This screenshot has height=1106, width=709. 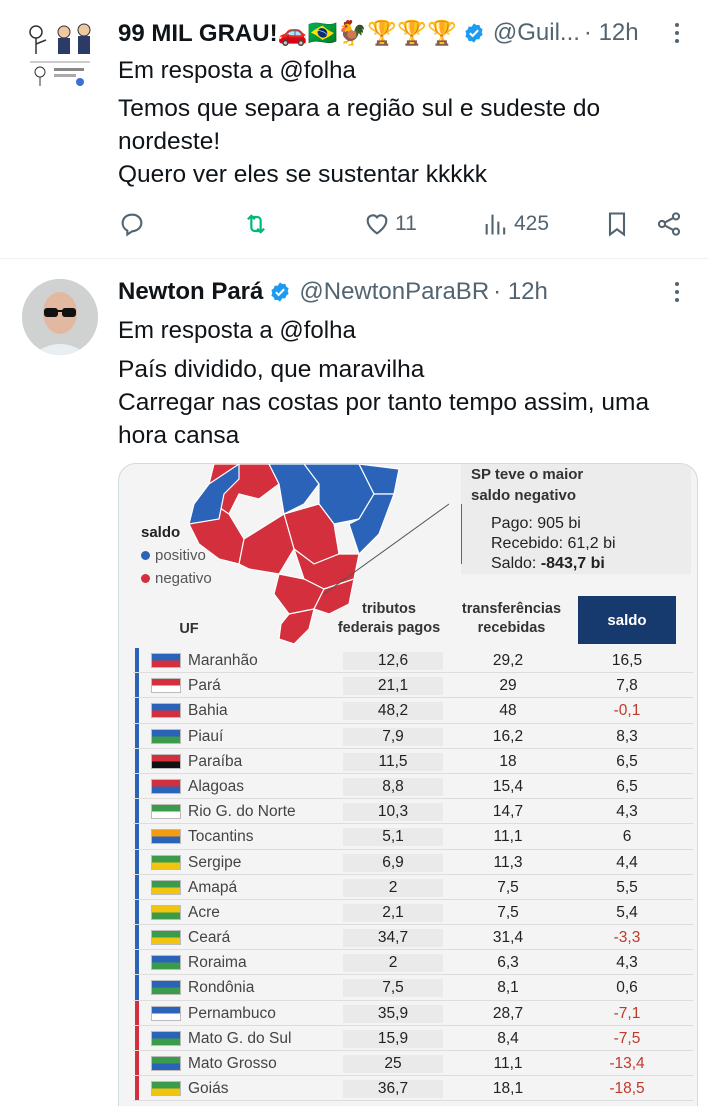 I want to click on cell-tributos: 8,8, so click(x=393, y=786).